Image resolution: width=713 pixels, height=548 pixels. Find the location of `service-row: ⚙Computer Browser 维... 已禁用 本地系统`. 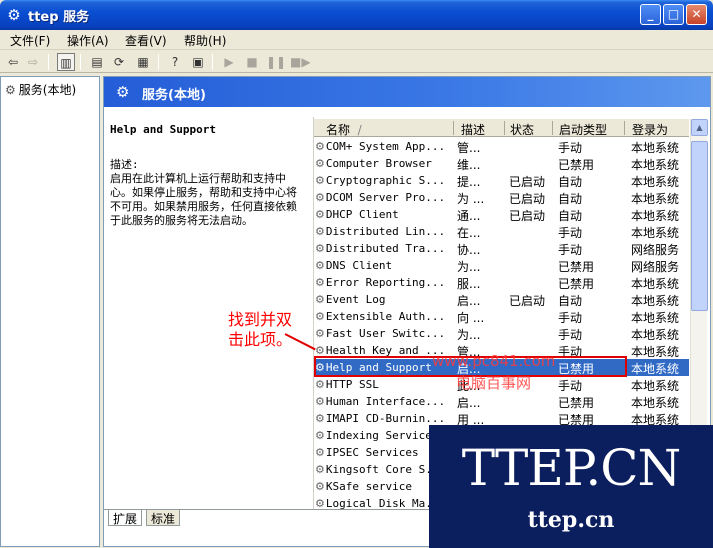

service-row: ⚙Computer Browser 维... 已禁用 本地系统 is located at coordinates (501, 163).